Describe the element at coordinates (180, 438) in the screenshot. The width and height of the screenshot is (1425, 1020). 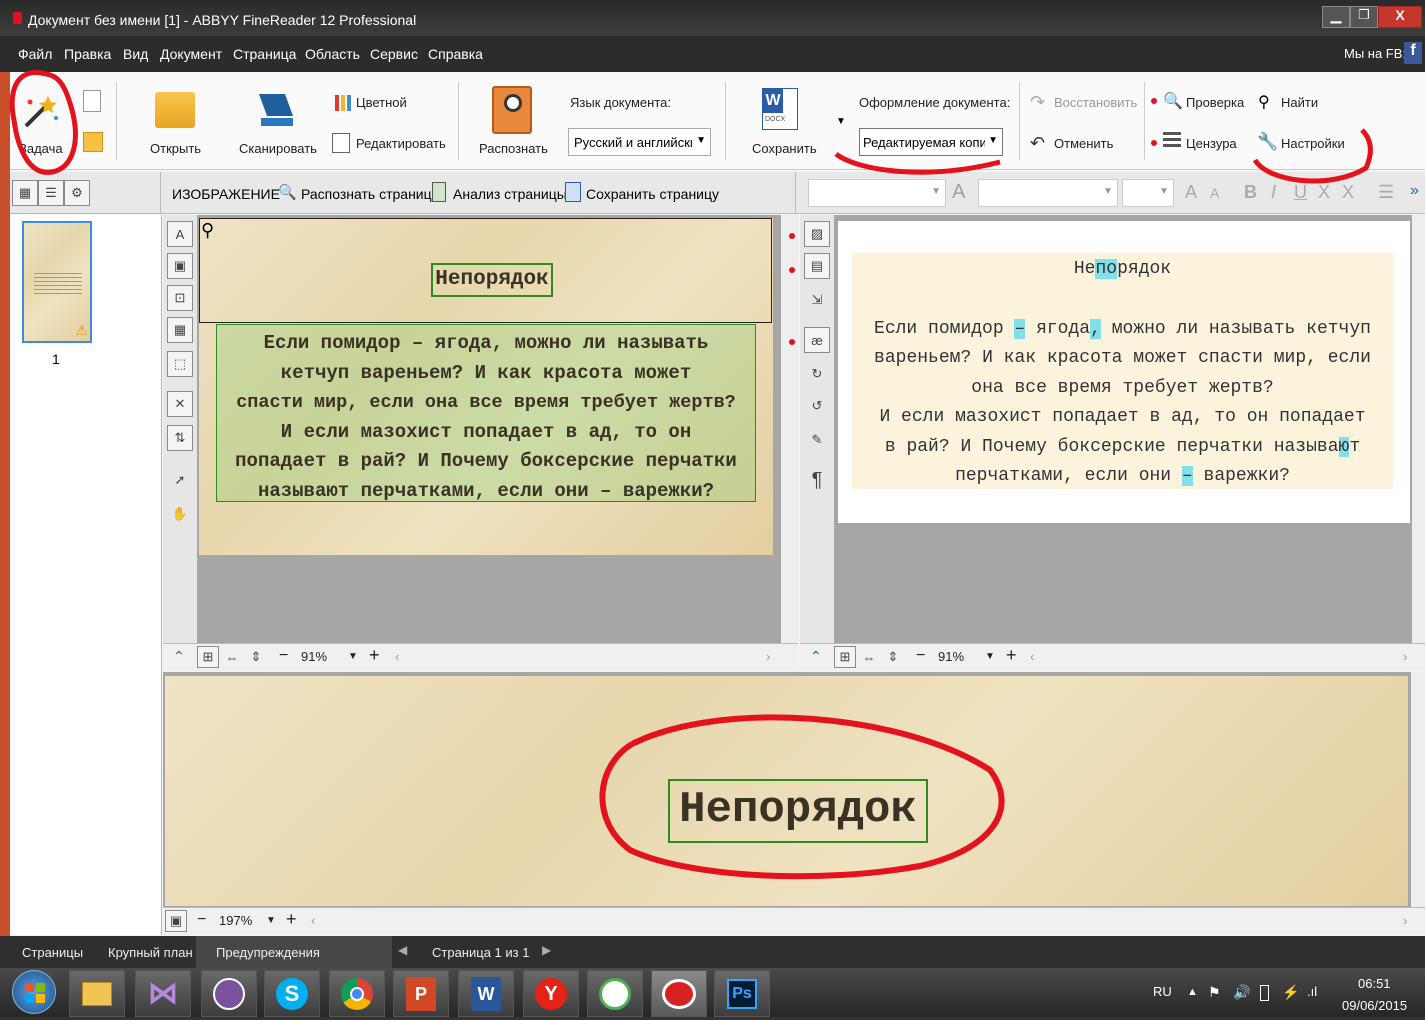
I see `order-areas-tool-icon: ⇅` at that location.